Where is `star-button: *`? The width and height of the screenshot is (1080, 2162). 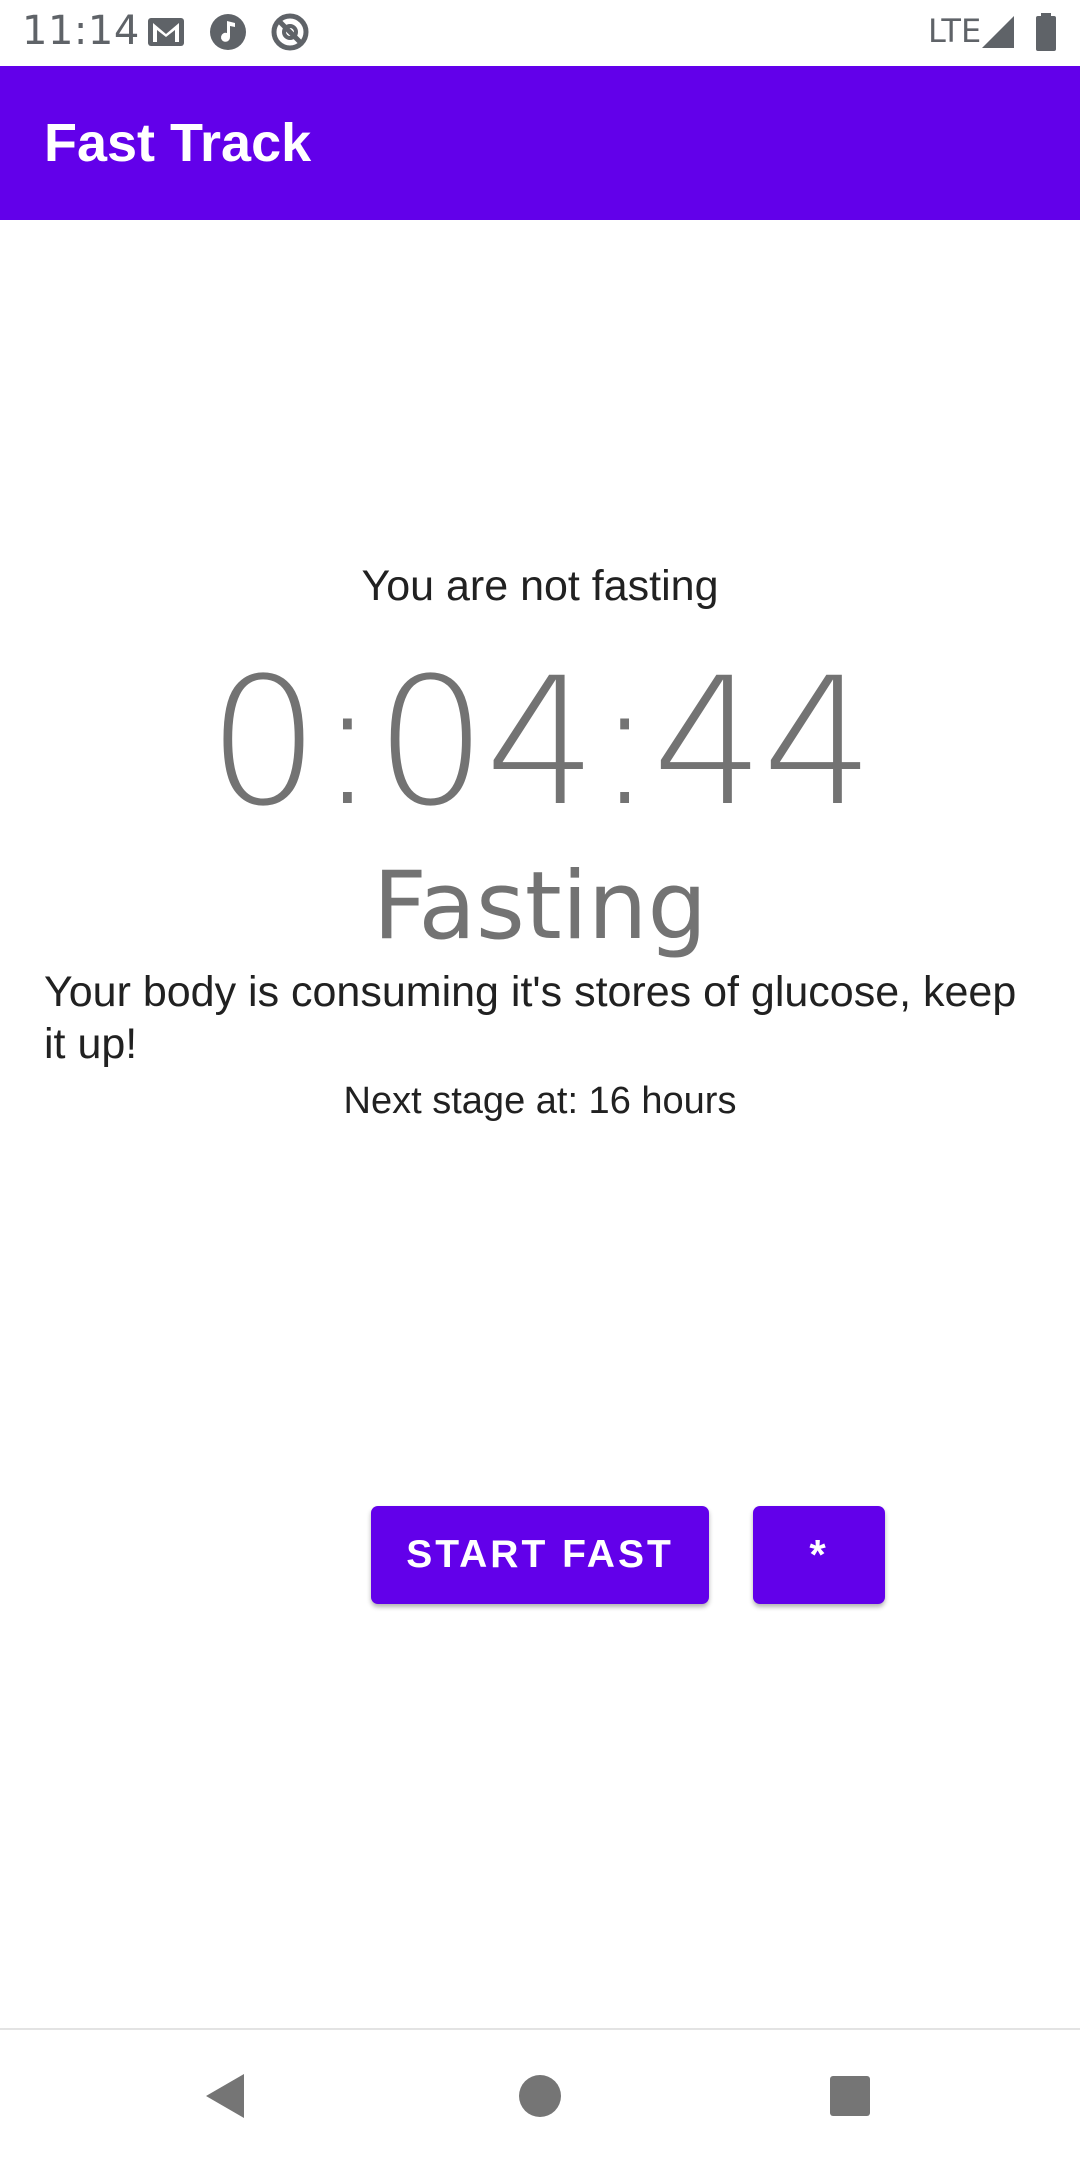 star-button: * is located at coordinates (819, 1555).